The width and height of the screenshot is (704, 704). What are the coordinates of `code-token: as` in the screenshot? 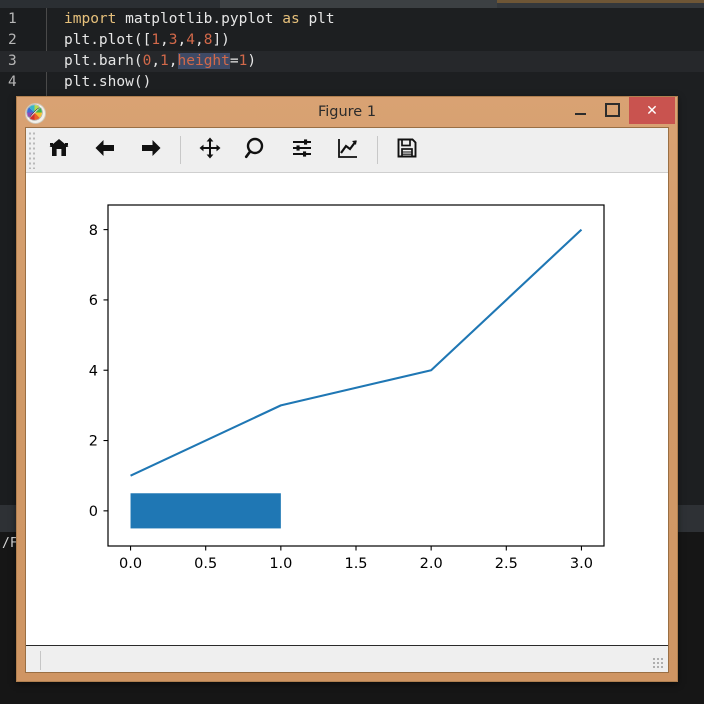 It's located at (295, 19).